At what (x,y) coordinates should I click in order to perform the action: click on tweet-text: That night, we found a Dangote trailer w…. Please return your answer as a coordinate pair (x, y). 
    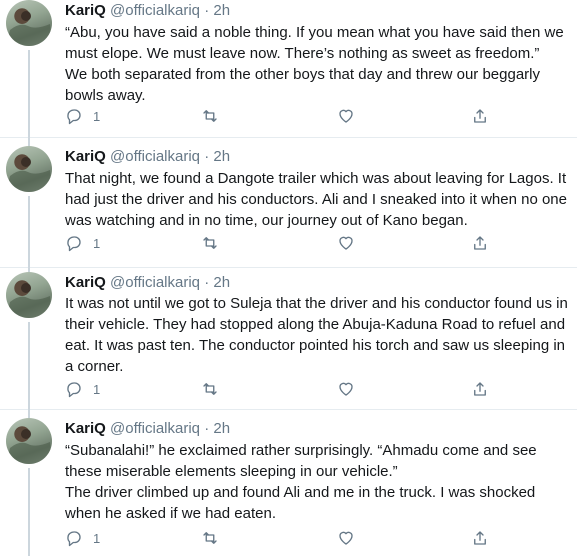
    Looking at the image, I should click on (318, 199).